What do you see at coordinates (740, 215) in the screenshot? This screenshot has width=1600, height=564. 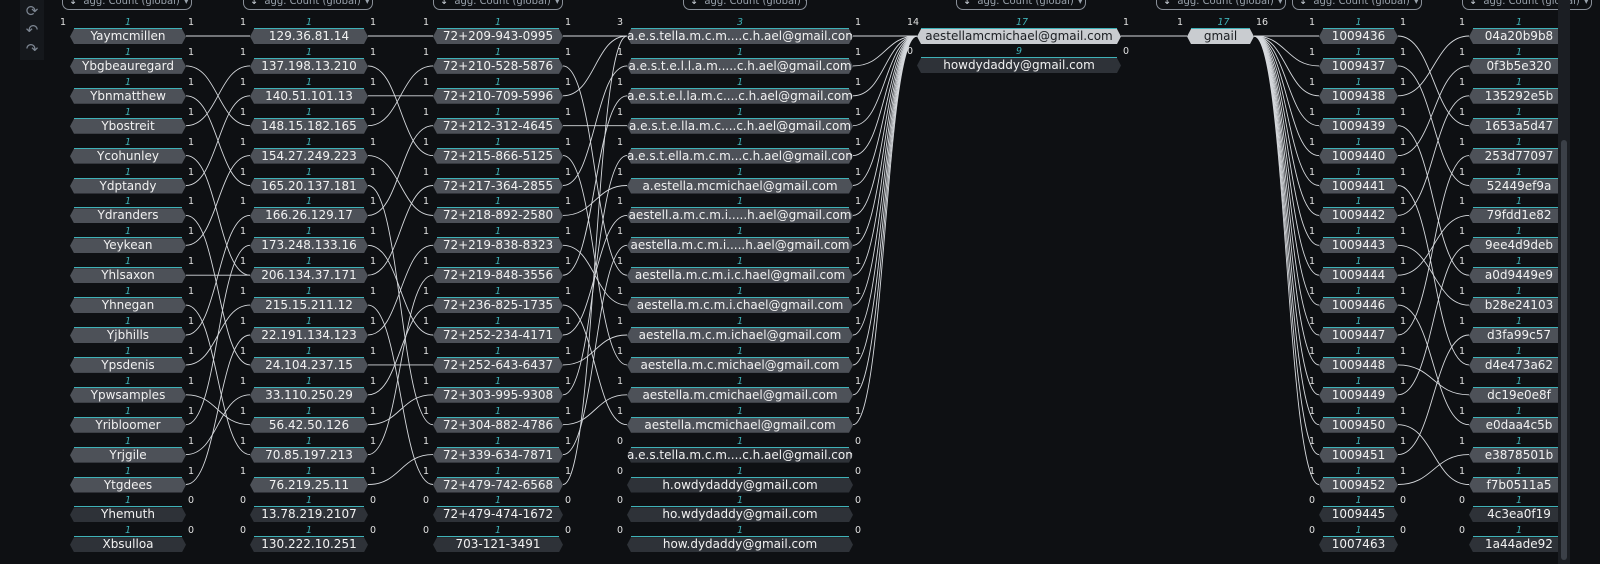 I see `graph-node: aestell.a.m.c.m.i.....h.ael@gmail.com` at bounding box center [740, 215].